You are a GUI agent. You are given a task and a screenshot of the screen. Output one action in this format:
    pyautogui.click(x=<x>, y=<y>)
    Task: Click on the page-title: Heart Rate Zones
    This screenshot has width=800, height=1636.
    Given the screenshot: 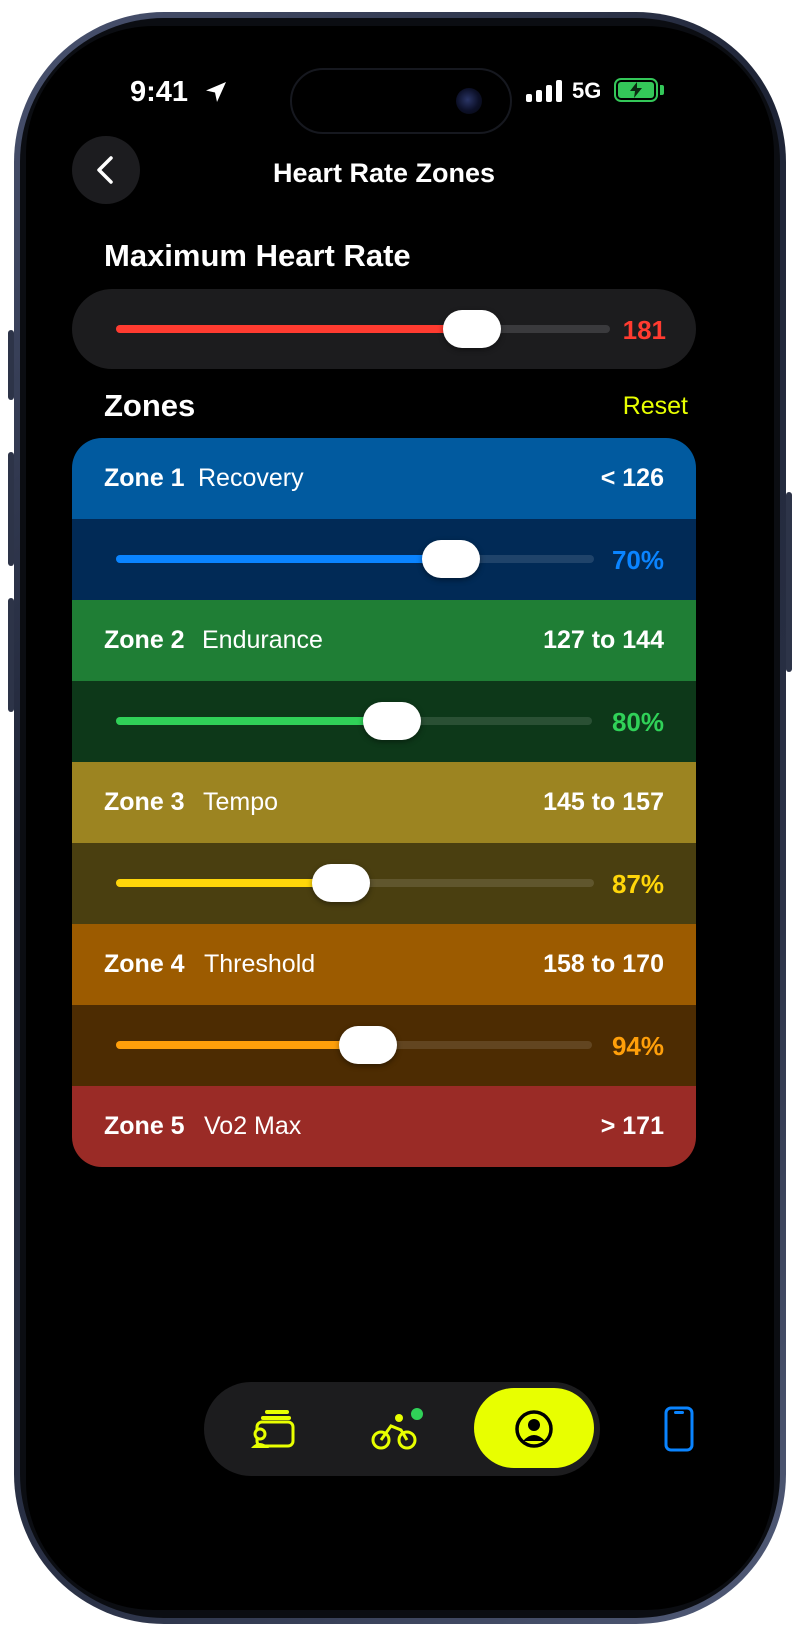 What is the action you would take?
    pyautogui.click(x=384, y=173)
    